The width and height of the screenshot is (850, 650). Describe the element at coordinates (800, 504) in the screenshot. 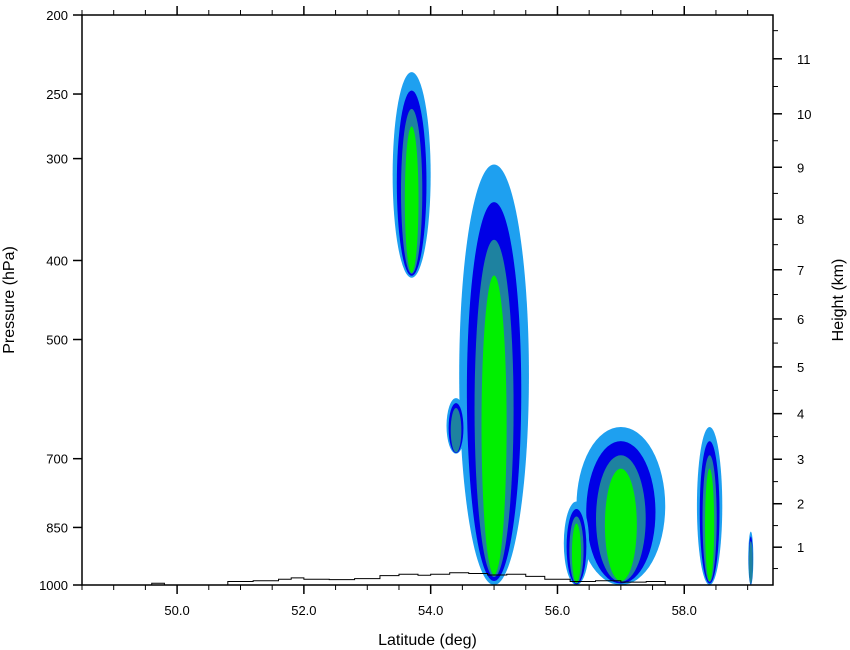

I see `height-tick-label: 2` at that location.